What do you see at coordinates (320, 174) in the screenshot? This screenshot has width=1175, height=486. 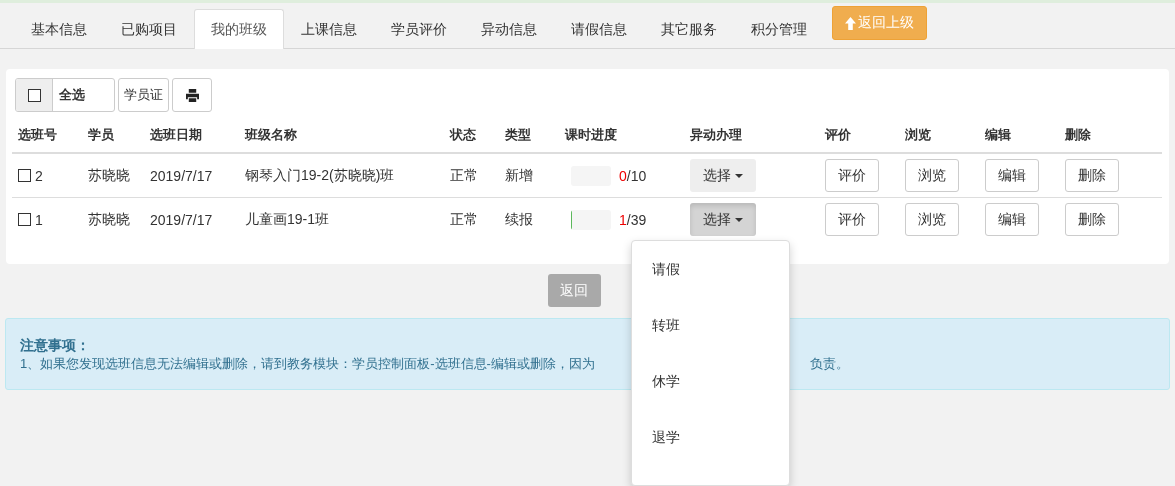 I see `table-cell: 钢琴入门19-2(苏晓晓)班` at bounding box center [320, 174].